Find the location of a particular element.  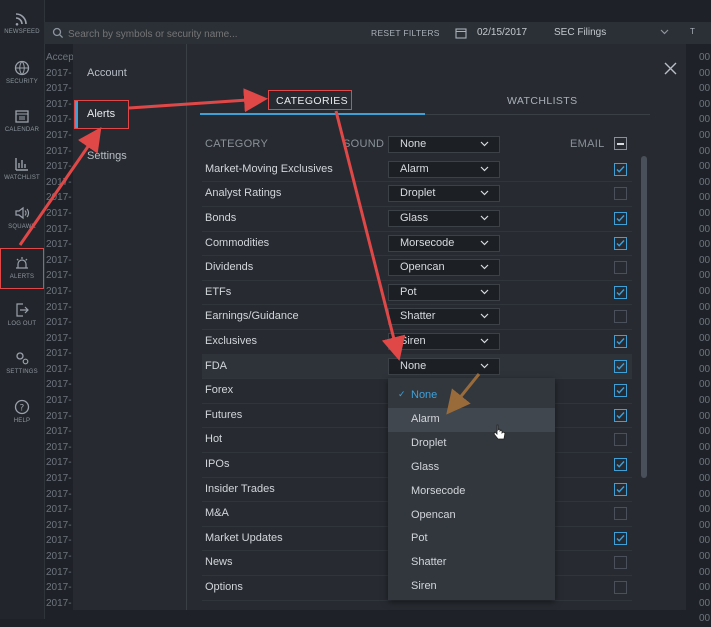

sound-select-value: Siren is located at coordinates (413, 341).